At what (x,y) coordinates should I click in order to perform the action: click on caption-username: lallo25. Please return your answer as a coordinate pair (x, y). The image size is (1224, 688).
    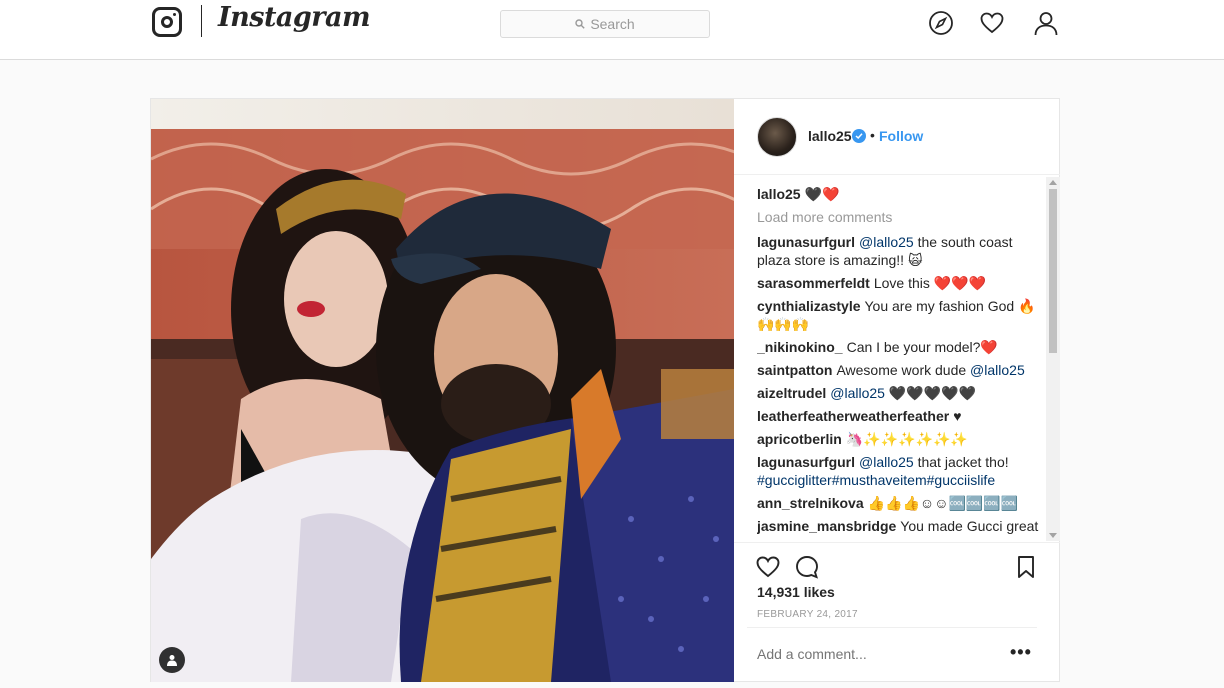
    Looking at the image, I should click on (779, 194).